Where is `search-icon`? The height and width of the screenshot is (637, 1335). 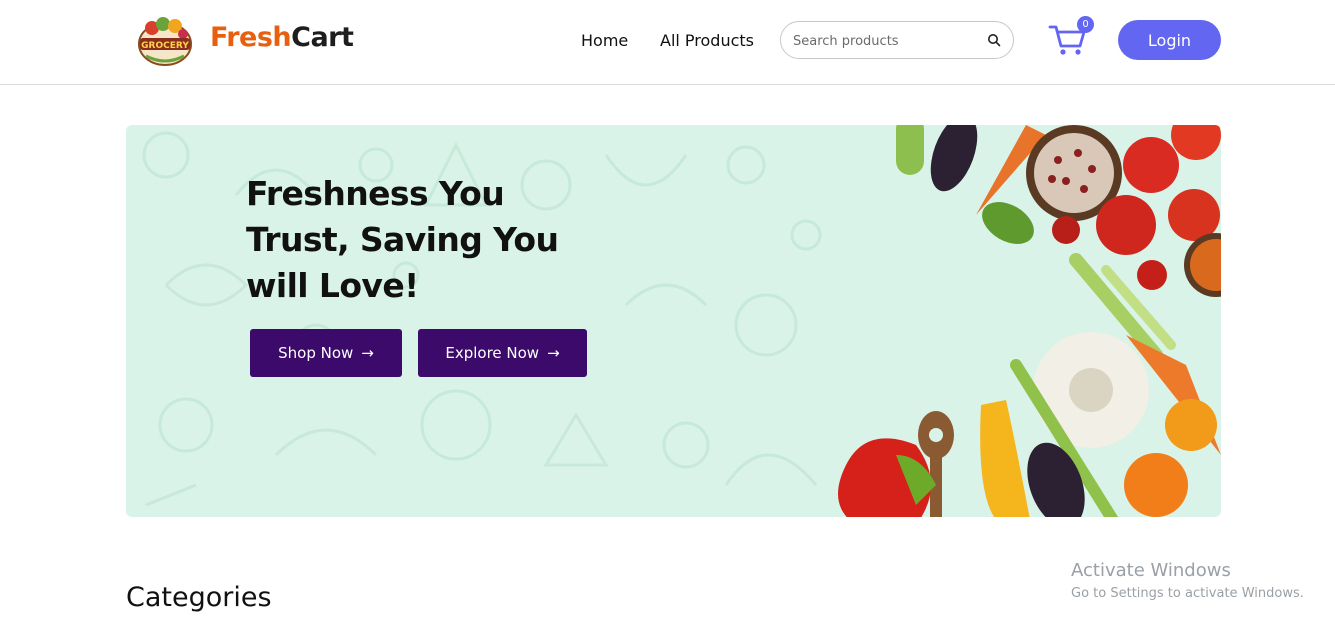
search-icon is located at coordinates (994, 40).